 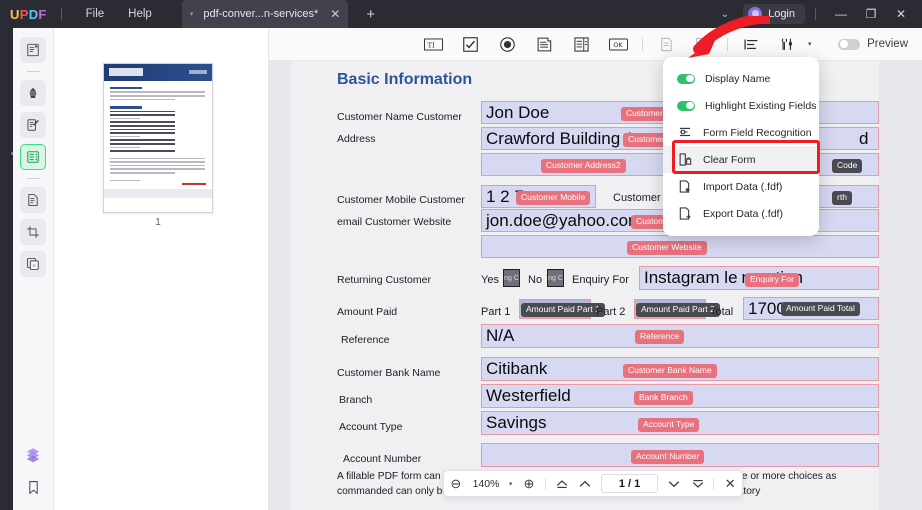 I want to click on chevron-down-icon: ⌄, so click(x=725, y=14).